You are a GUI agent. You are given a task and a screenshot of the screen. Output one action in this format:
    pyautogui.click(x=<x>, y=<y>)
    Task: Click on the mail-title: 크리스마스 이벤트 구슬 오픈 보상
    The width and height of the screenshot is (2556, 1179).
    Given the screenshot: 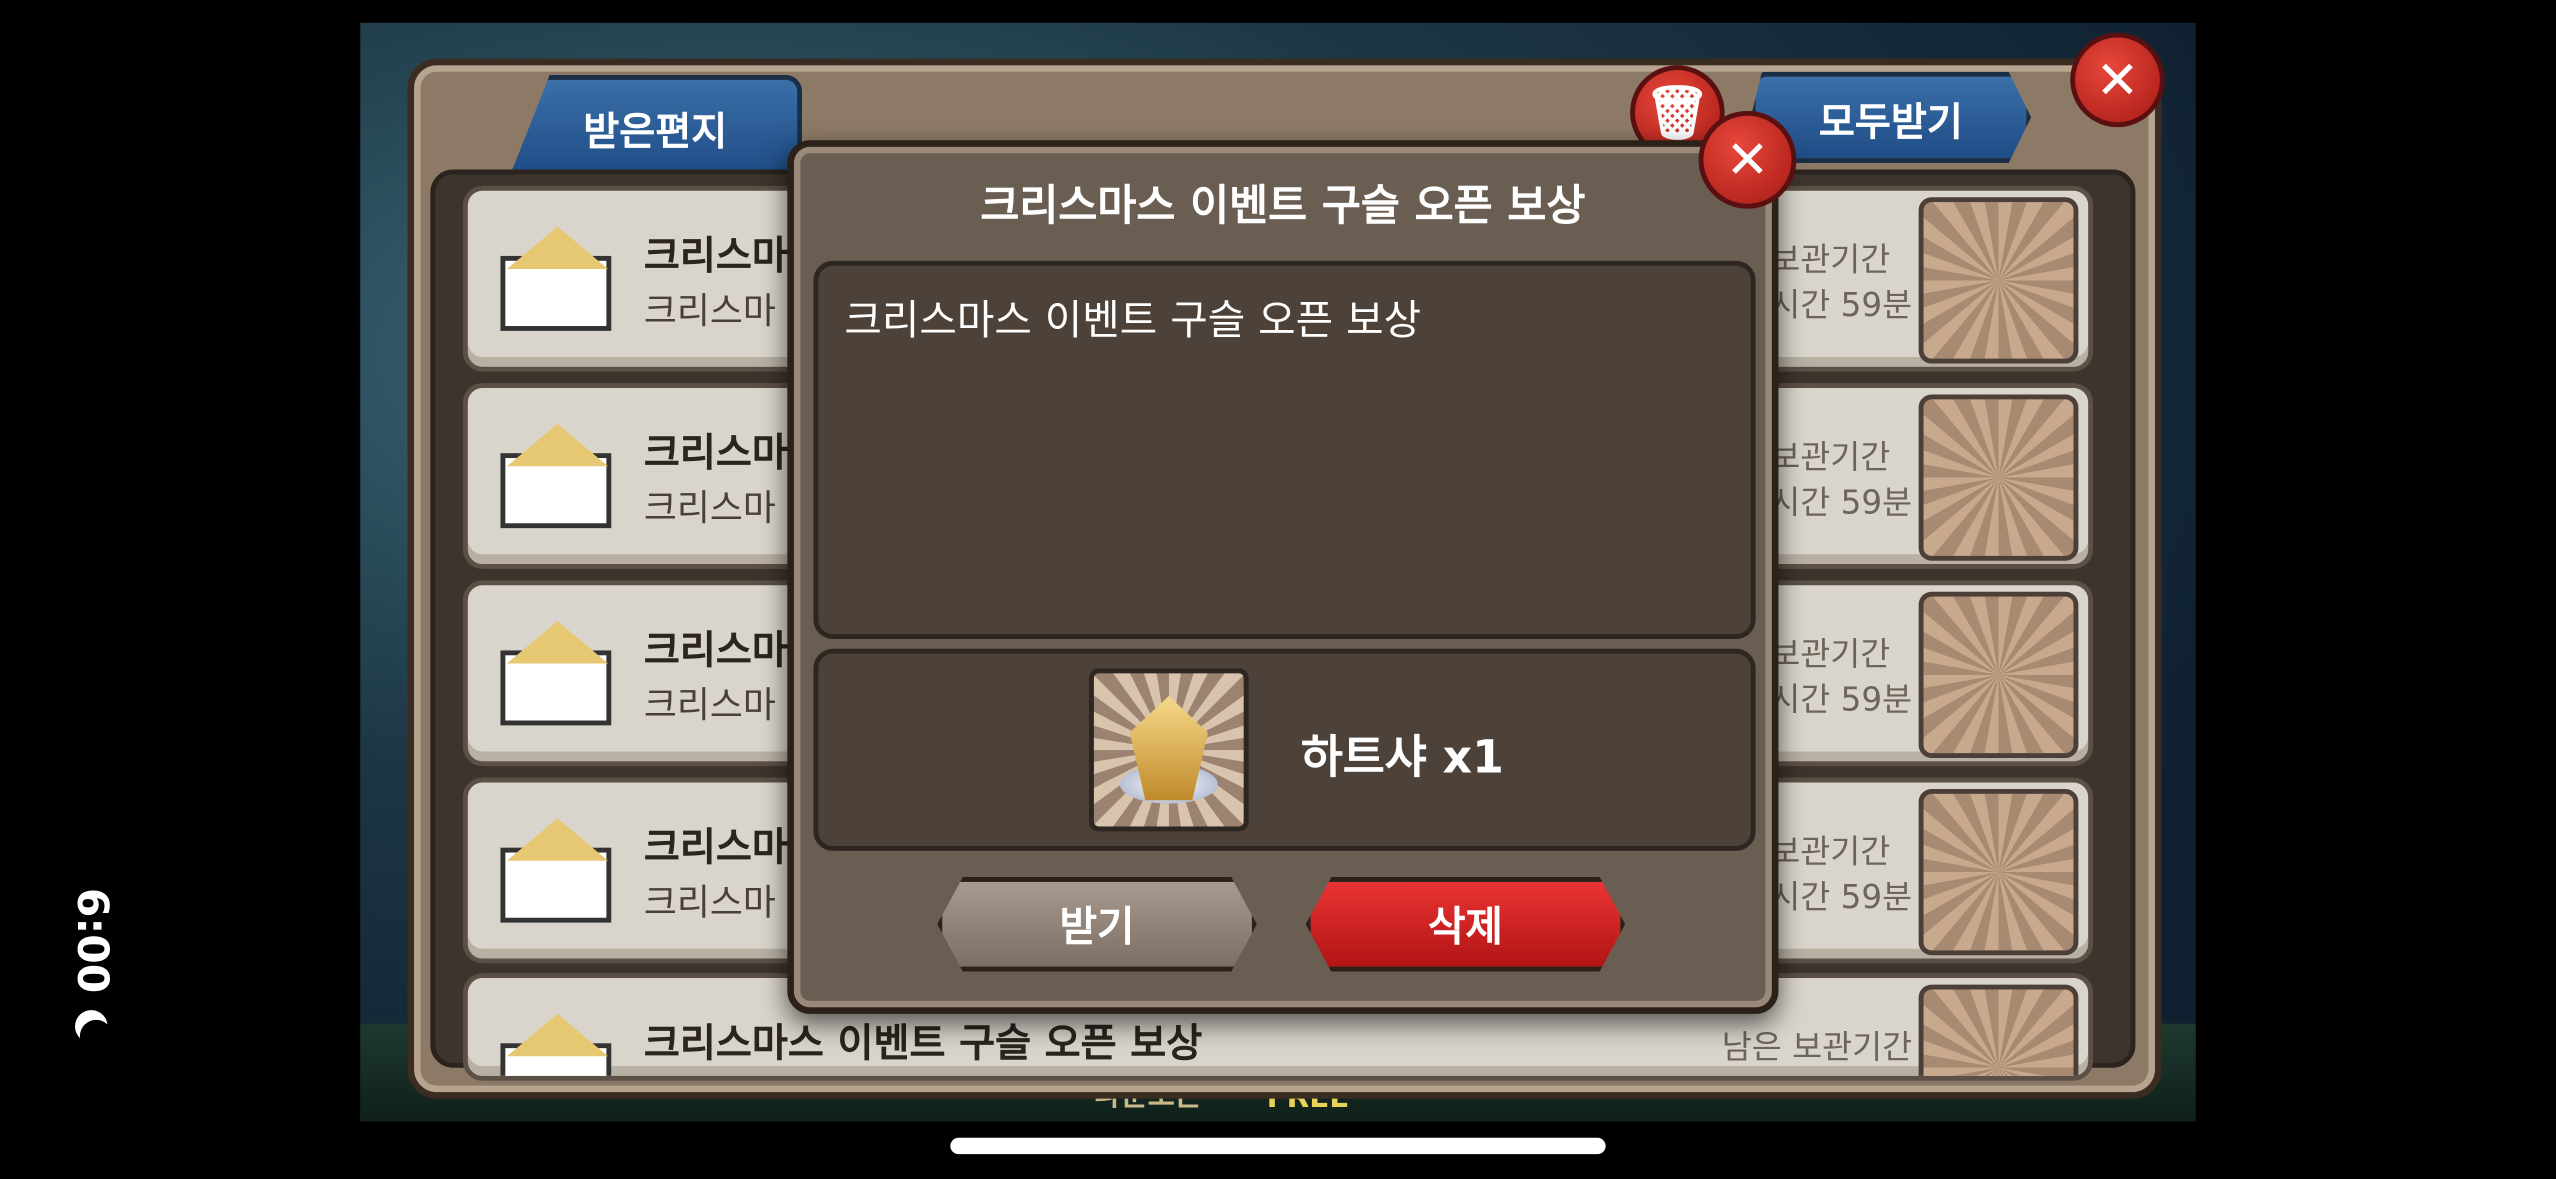 What is the action you would take?
    pyautogui.click(x=923, y=1043)
    